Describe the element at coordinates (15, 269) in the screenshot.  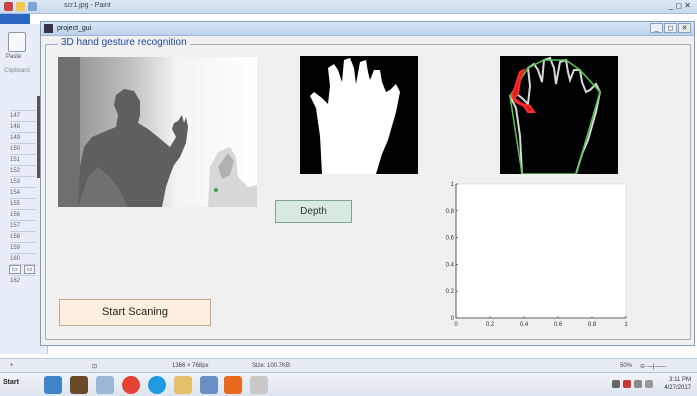
I see `zoom-control: ▭` at that location.